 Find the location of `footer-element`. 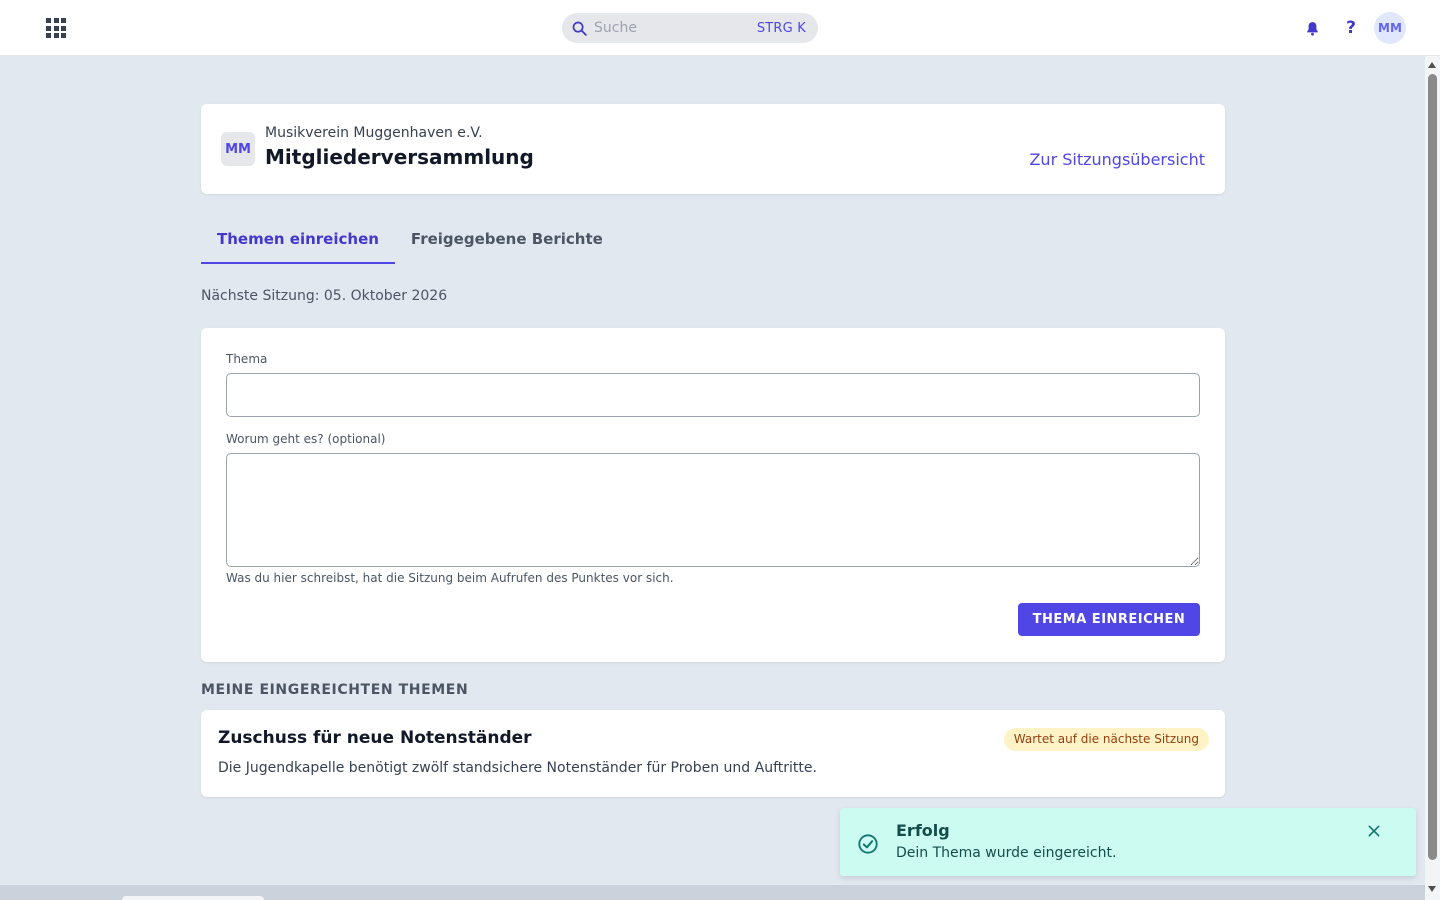

footer-element is located at coordinates (193, 898).